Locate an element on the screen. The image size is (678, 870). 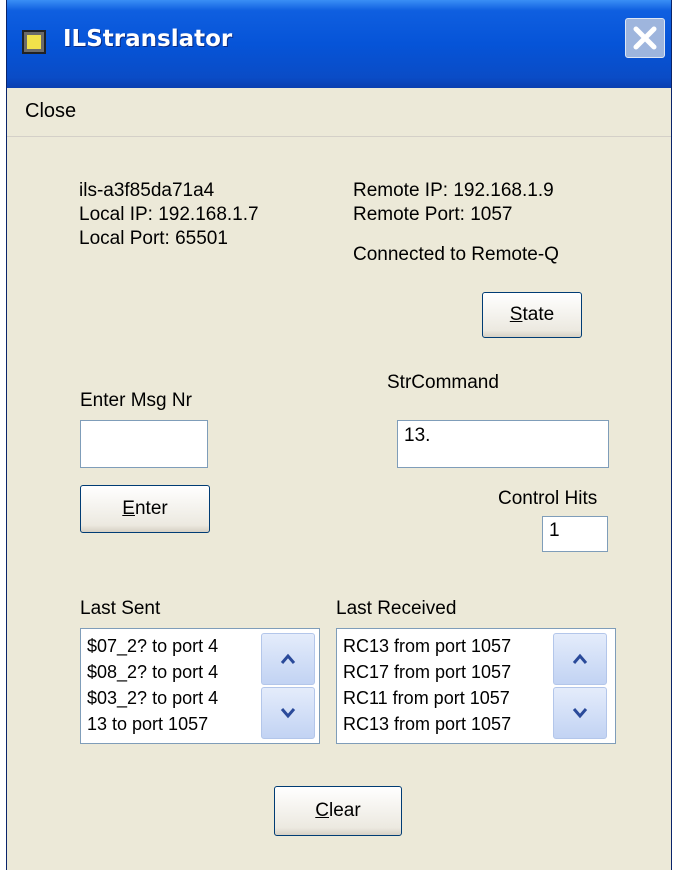
last-received-scroll-up-button is located at coordinates (580, 659).